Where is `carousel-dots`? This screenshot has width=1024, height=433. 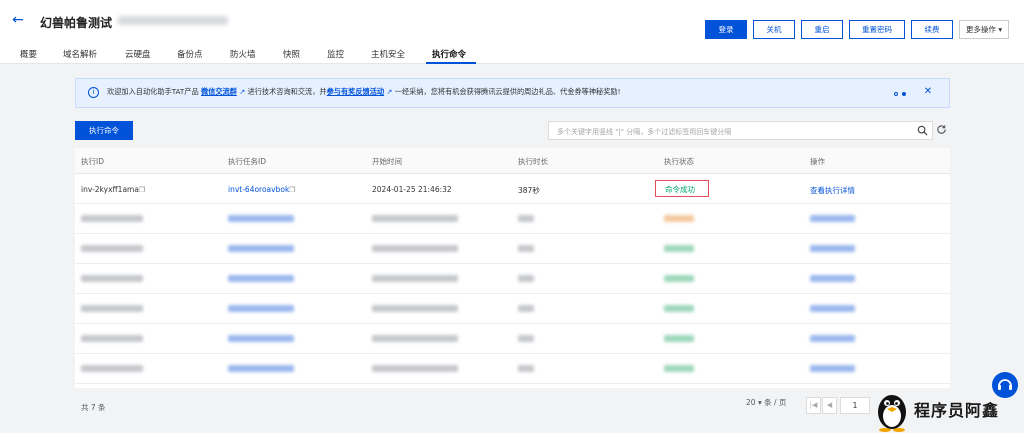
carousel-dots is located at coordinates (902, 93).